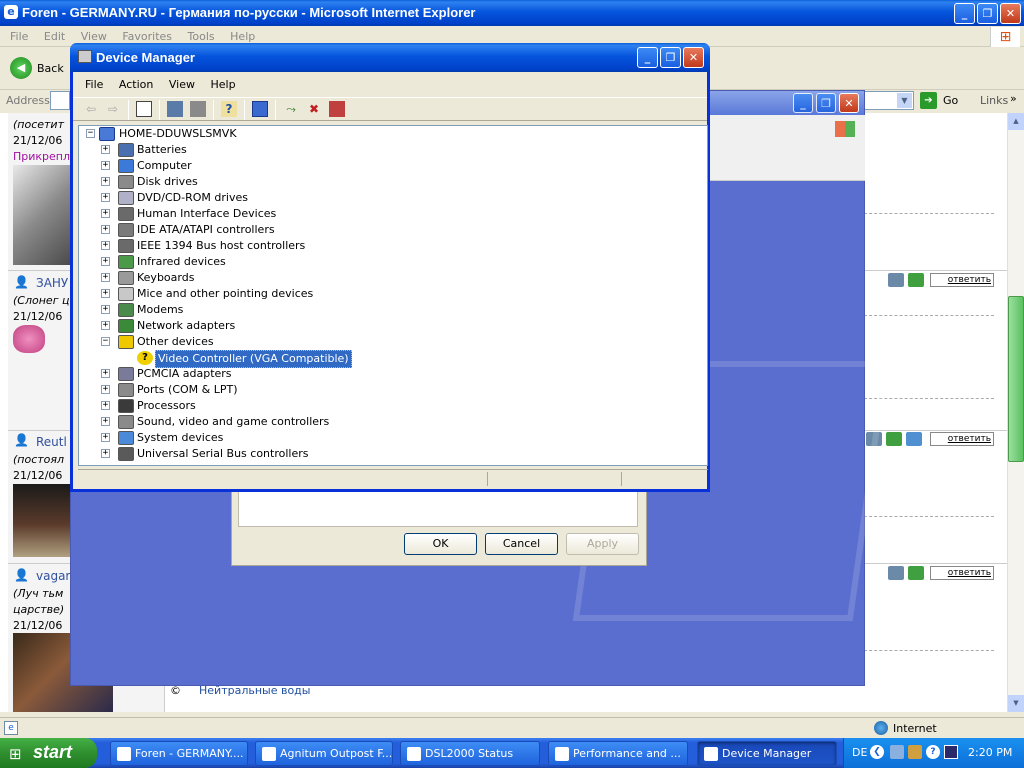 This screenshot has width=1024, height=768. Describe the element at coordinates (897, 752) in the screenshot. I see `network-icon` at that location.